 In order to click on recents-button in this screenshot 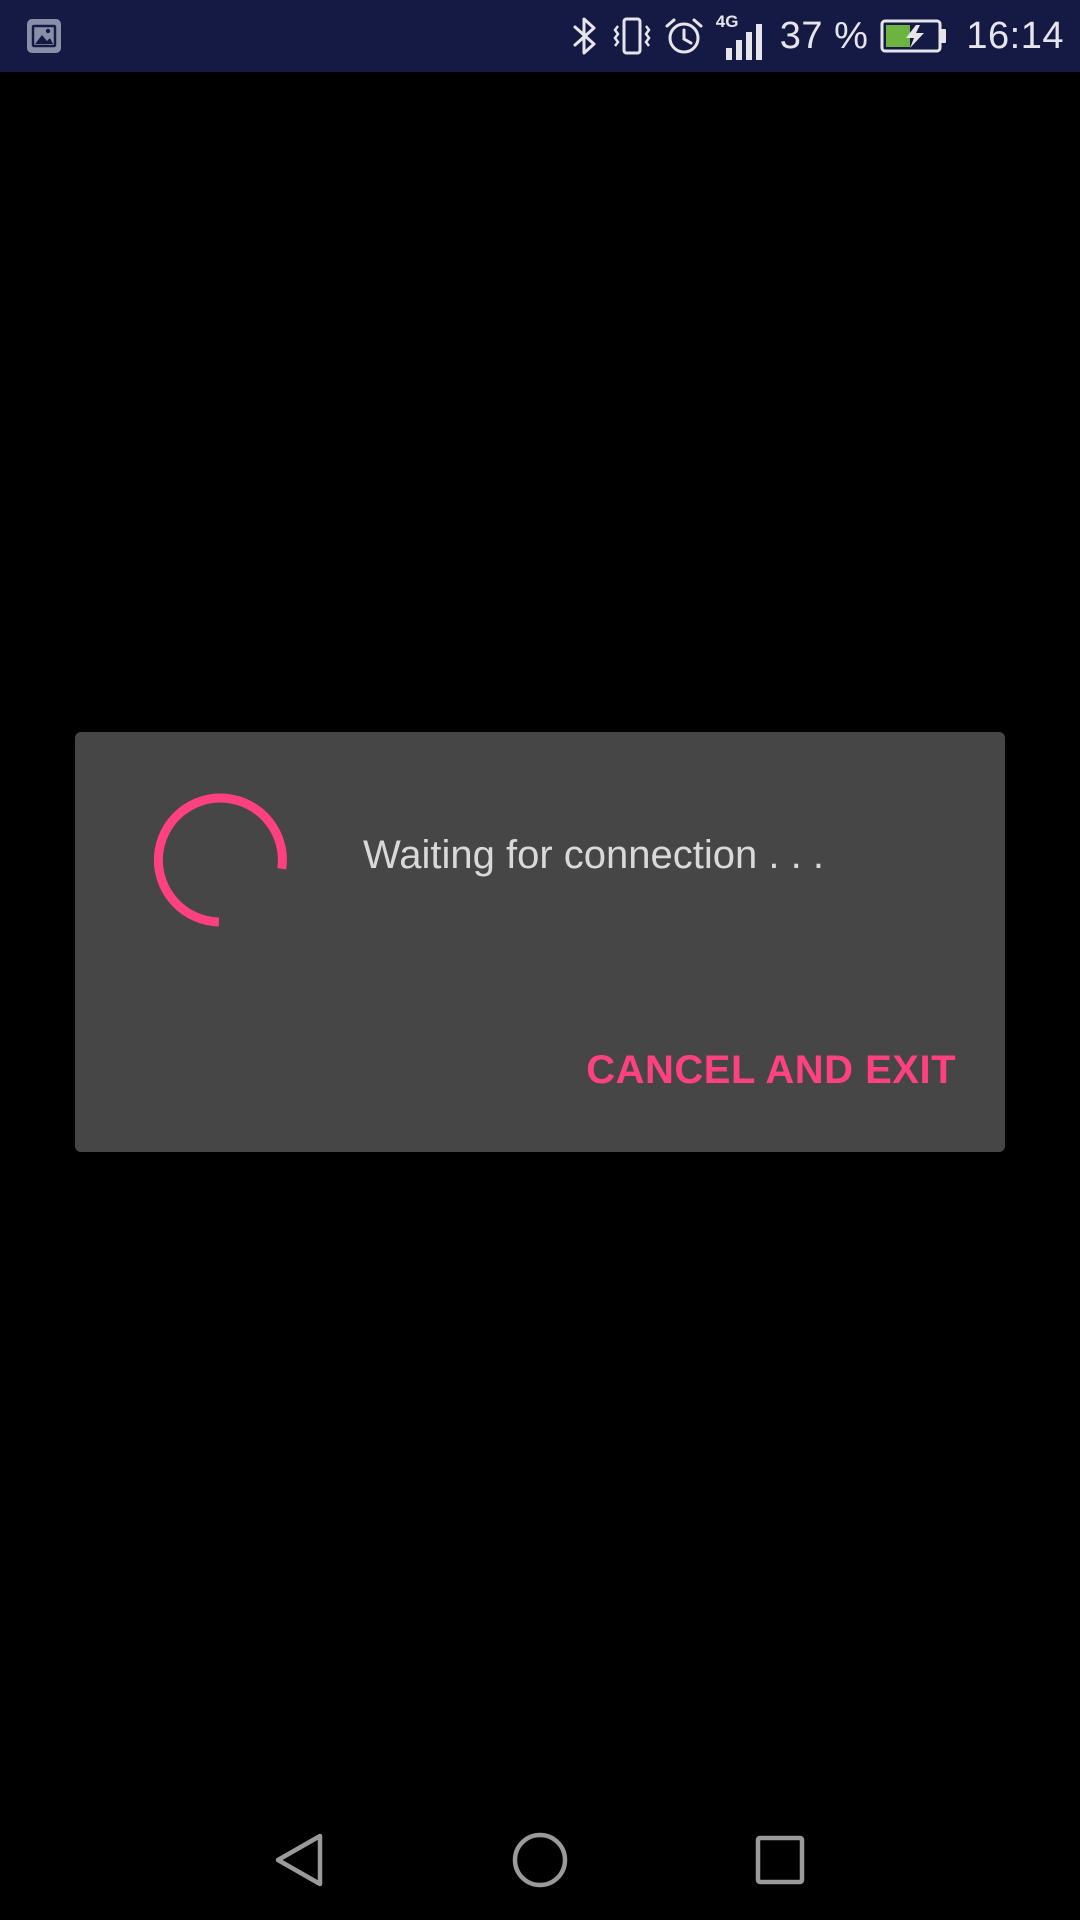, I will do `click(780, 1860)`.